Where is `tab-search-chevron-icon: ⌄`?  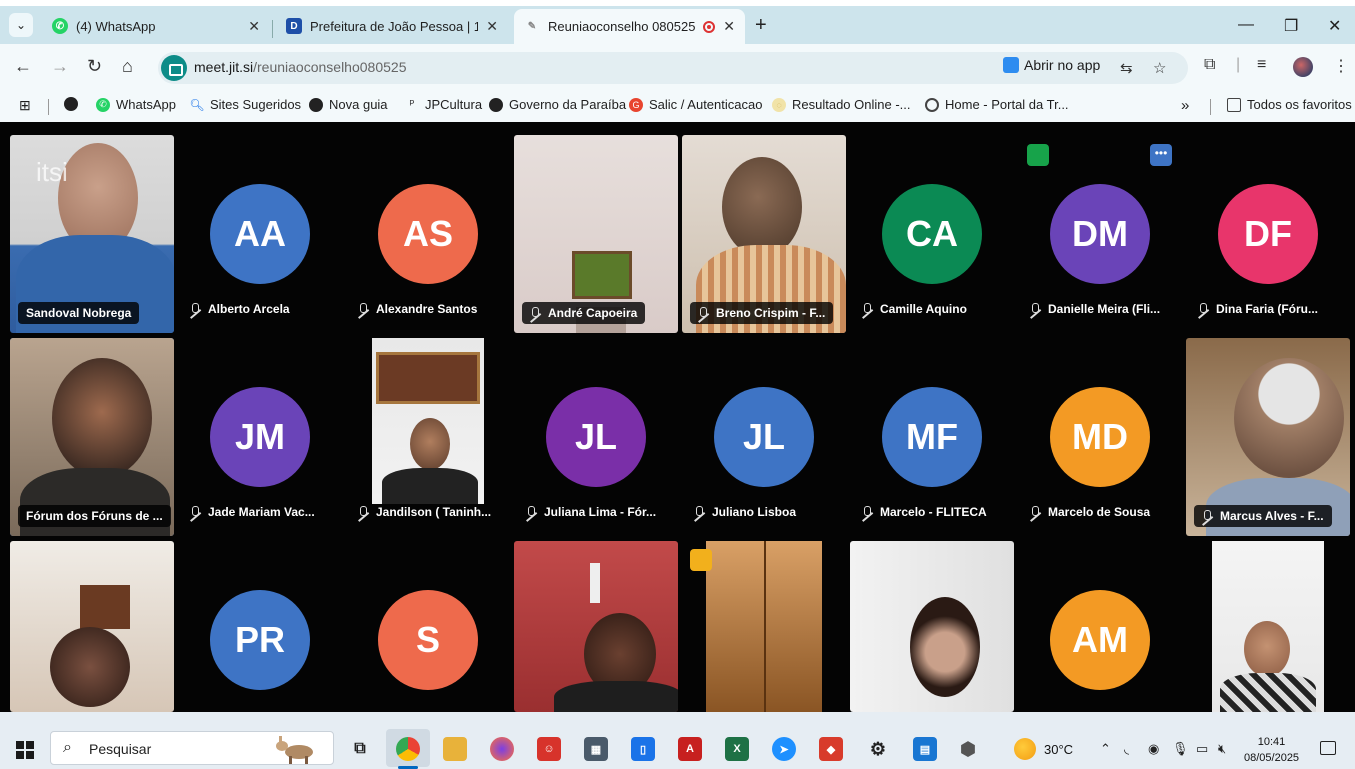 tab-search-chevron-icon: ⌄ is located at coordinates (21, 25).